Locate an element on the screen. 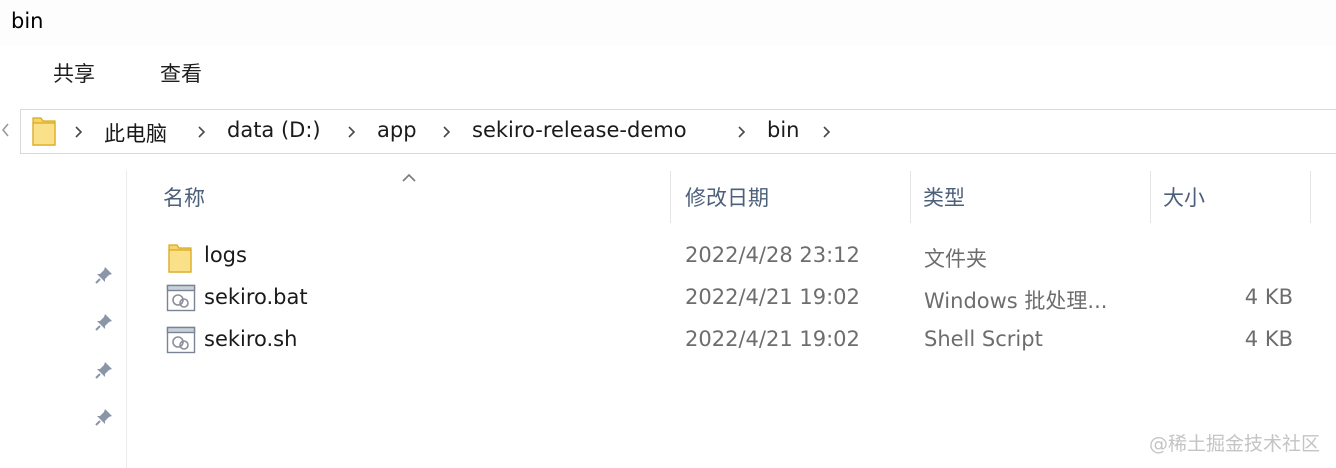 The width and height of the screenshot is (1336, 468). file-type: 文件夹 is located at coordinates (955, 259).